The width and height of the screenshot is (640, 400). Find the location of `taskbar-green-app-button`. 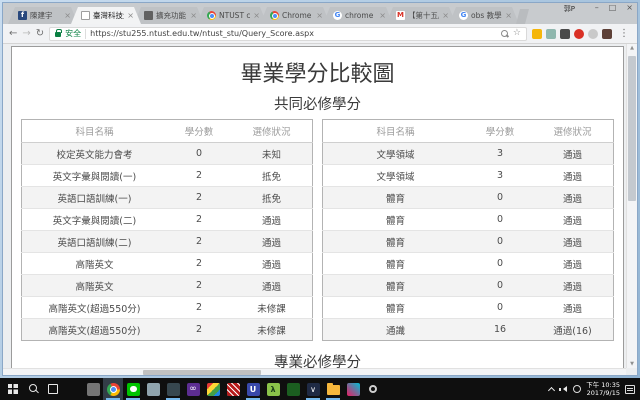

taskbar-green-app-button is located at coordinates (293, 389).